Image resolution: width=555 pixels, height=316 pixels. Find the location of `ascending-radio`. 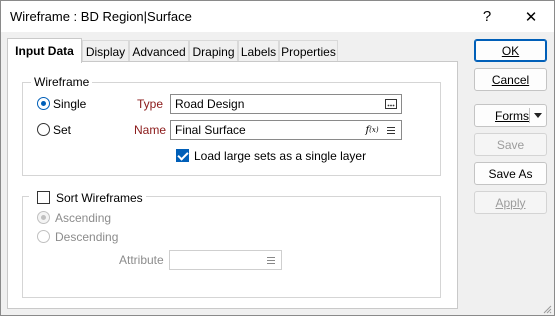

ascending-radio is located at coordinates (43, 217).